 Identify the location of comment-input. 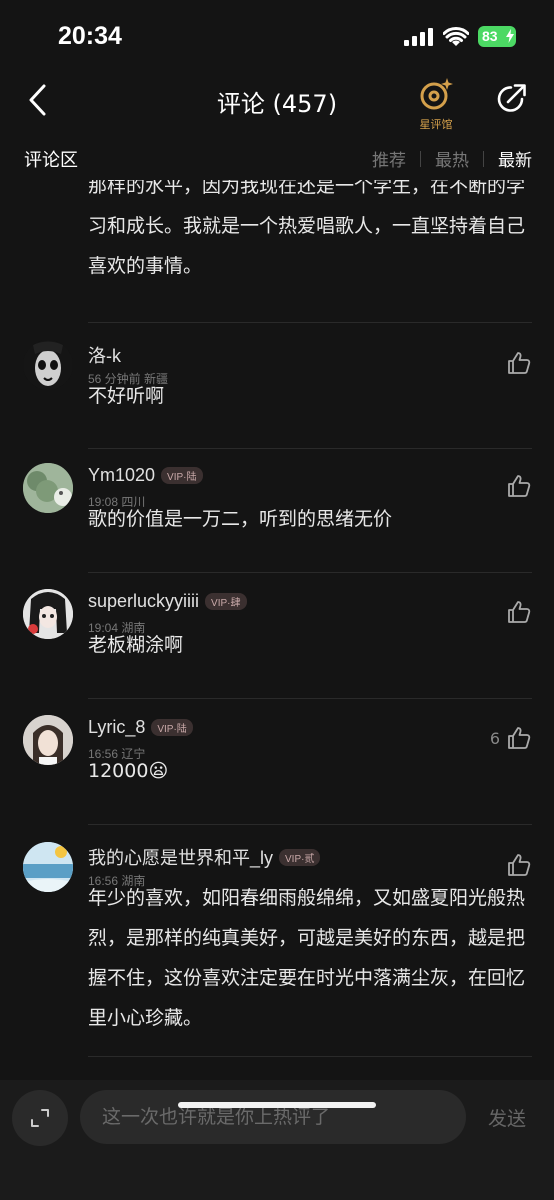
(273, 1117).